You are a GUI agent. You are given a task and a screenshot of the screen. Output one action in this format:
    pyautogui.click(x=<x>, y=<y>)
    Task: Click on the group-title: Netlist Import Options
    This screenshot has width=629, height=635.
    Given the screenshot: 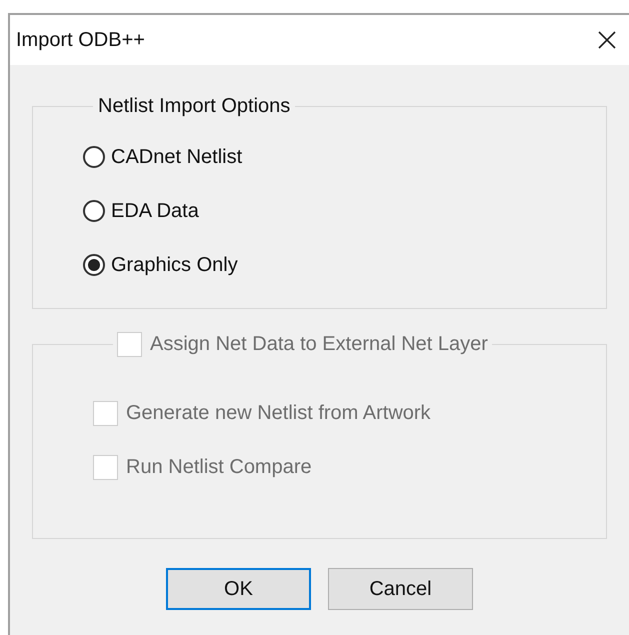 What is the action you would take?
    pyautogui.click(x=194, y=106)
    